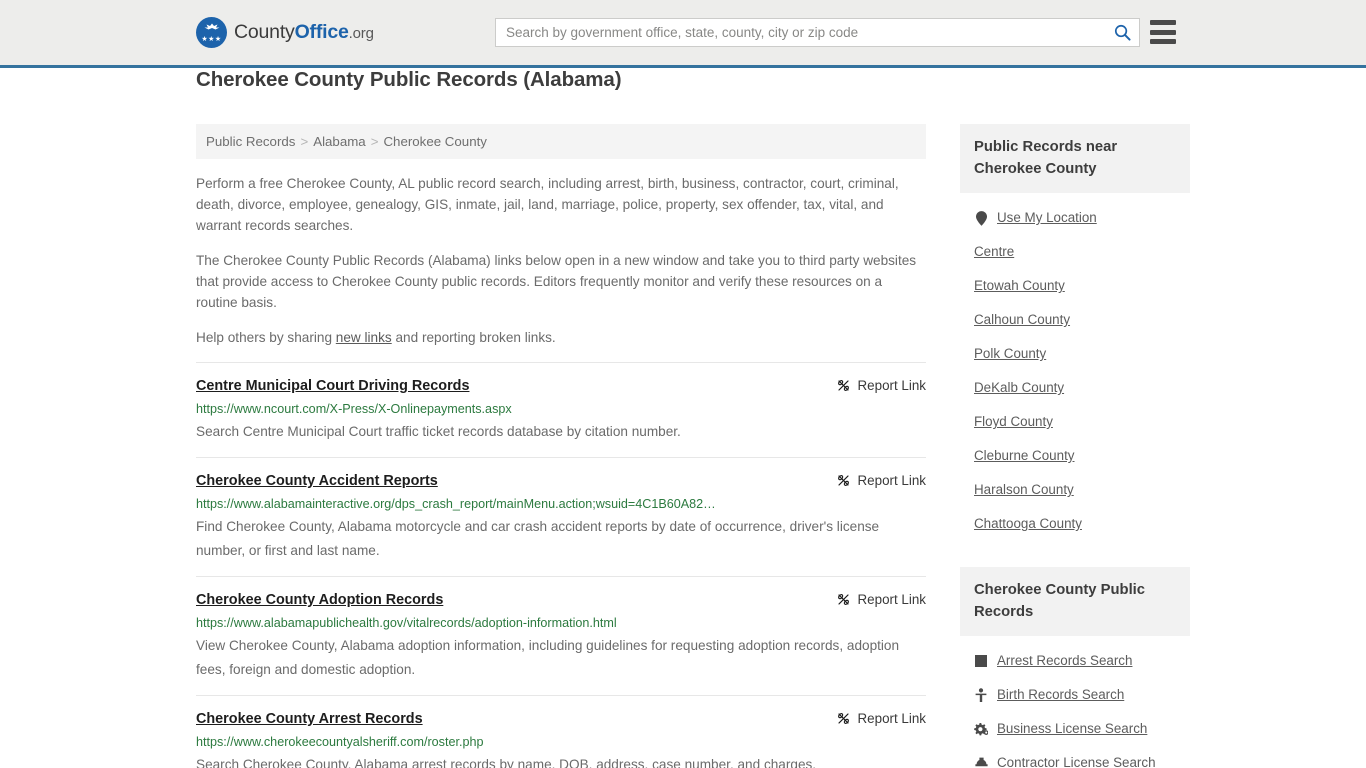  What do you see at coordinates (1082, 320) in the screenshot?
I see `sidebar-item-calhoun-county: Calhoun County` at bounding box center [1082, 320].